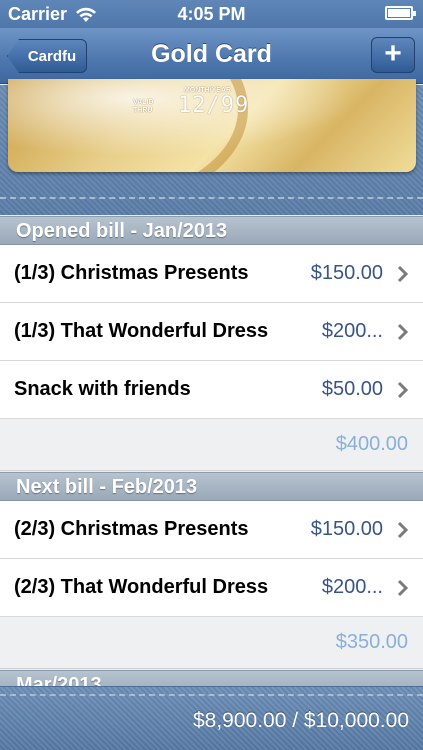 The image size is (423, 750). I want to click on page-title: Gold Card, so click(211, 54).